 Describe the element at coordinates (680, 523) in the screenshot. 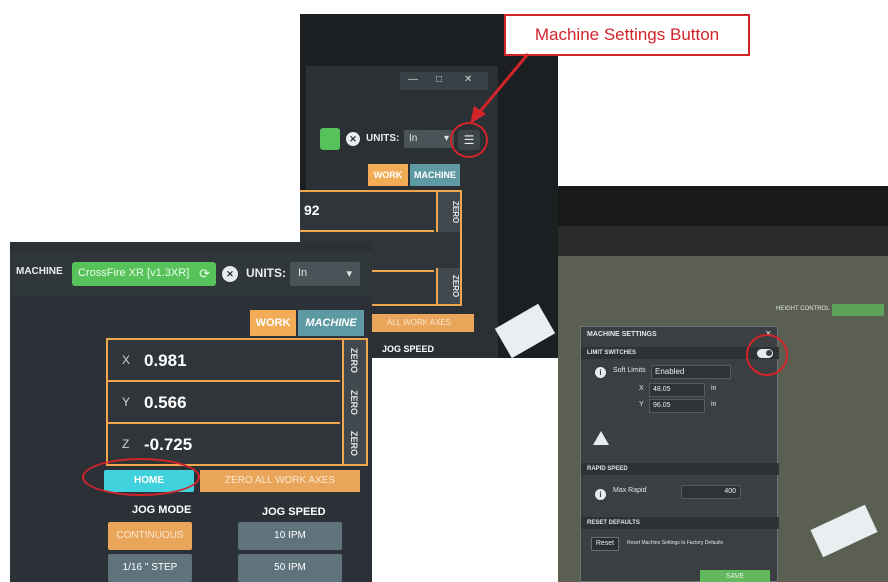

I see `reset-defaults-section: RESET DEFAULTS` at that location.